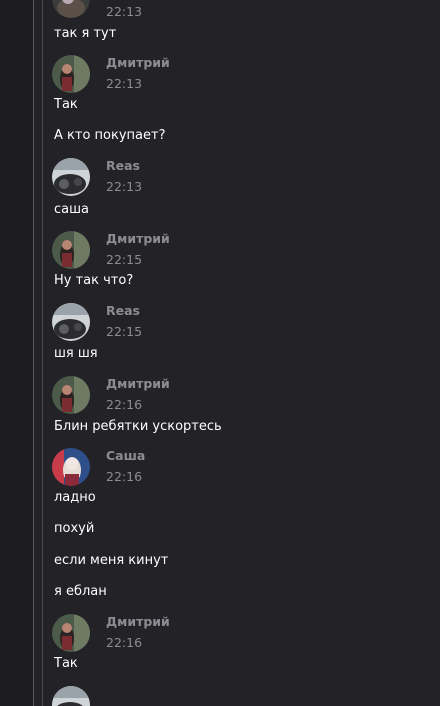 The image size is (440, 706). Describe the element at coordinates (125, 455) in the screenshot. I see `author-name: Саша` at that location.